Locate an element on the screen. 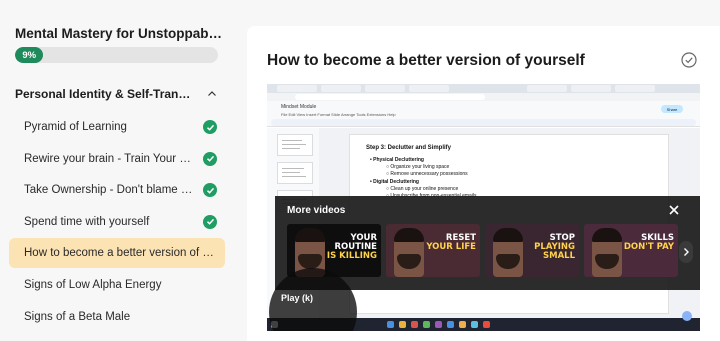 The height and width of the screenshot is (341, 720). video-thumbnail-card: RESET YOUR LIFE is located at coordinates (433, 250).